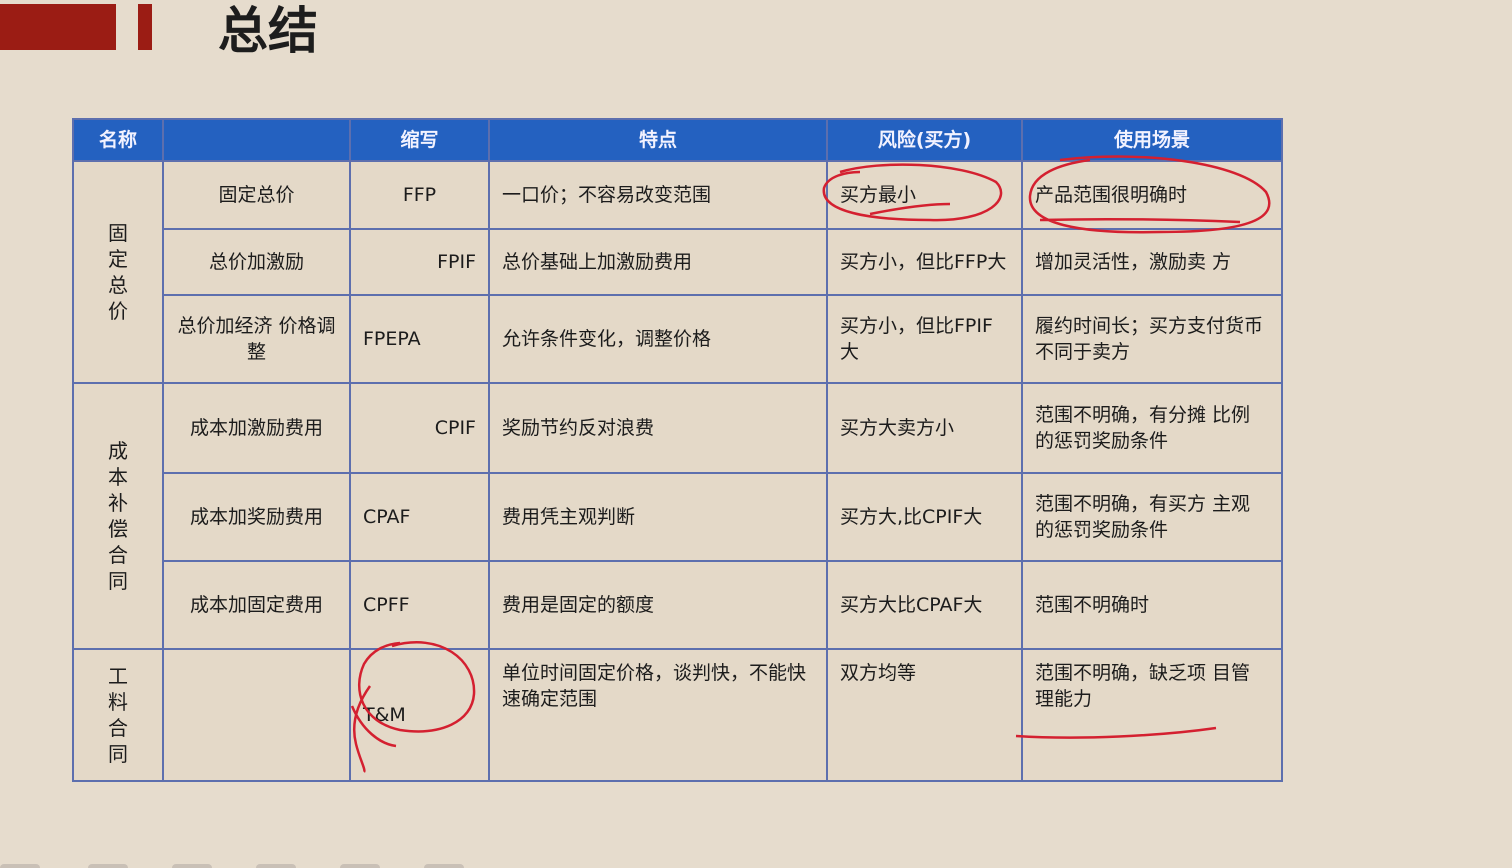  What do you see at coordinates (924, 715) in the screenshot?
I see `risk-cell: 双方均等` at bounding box center [924, 715].